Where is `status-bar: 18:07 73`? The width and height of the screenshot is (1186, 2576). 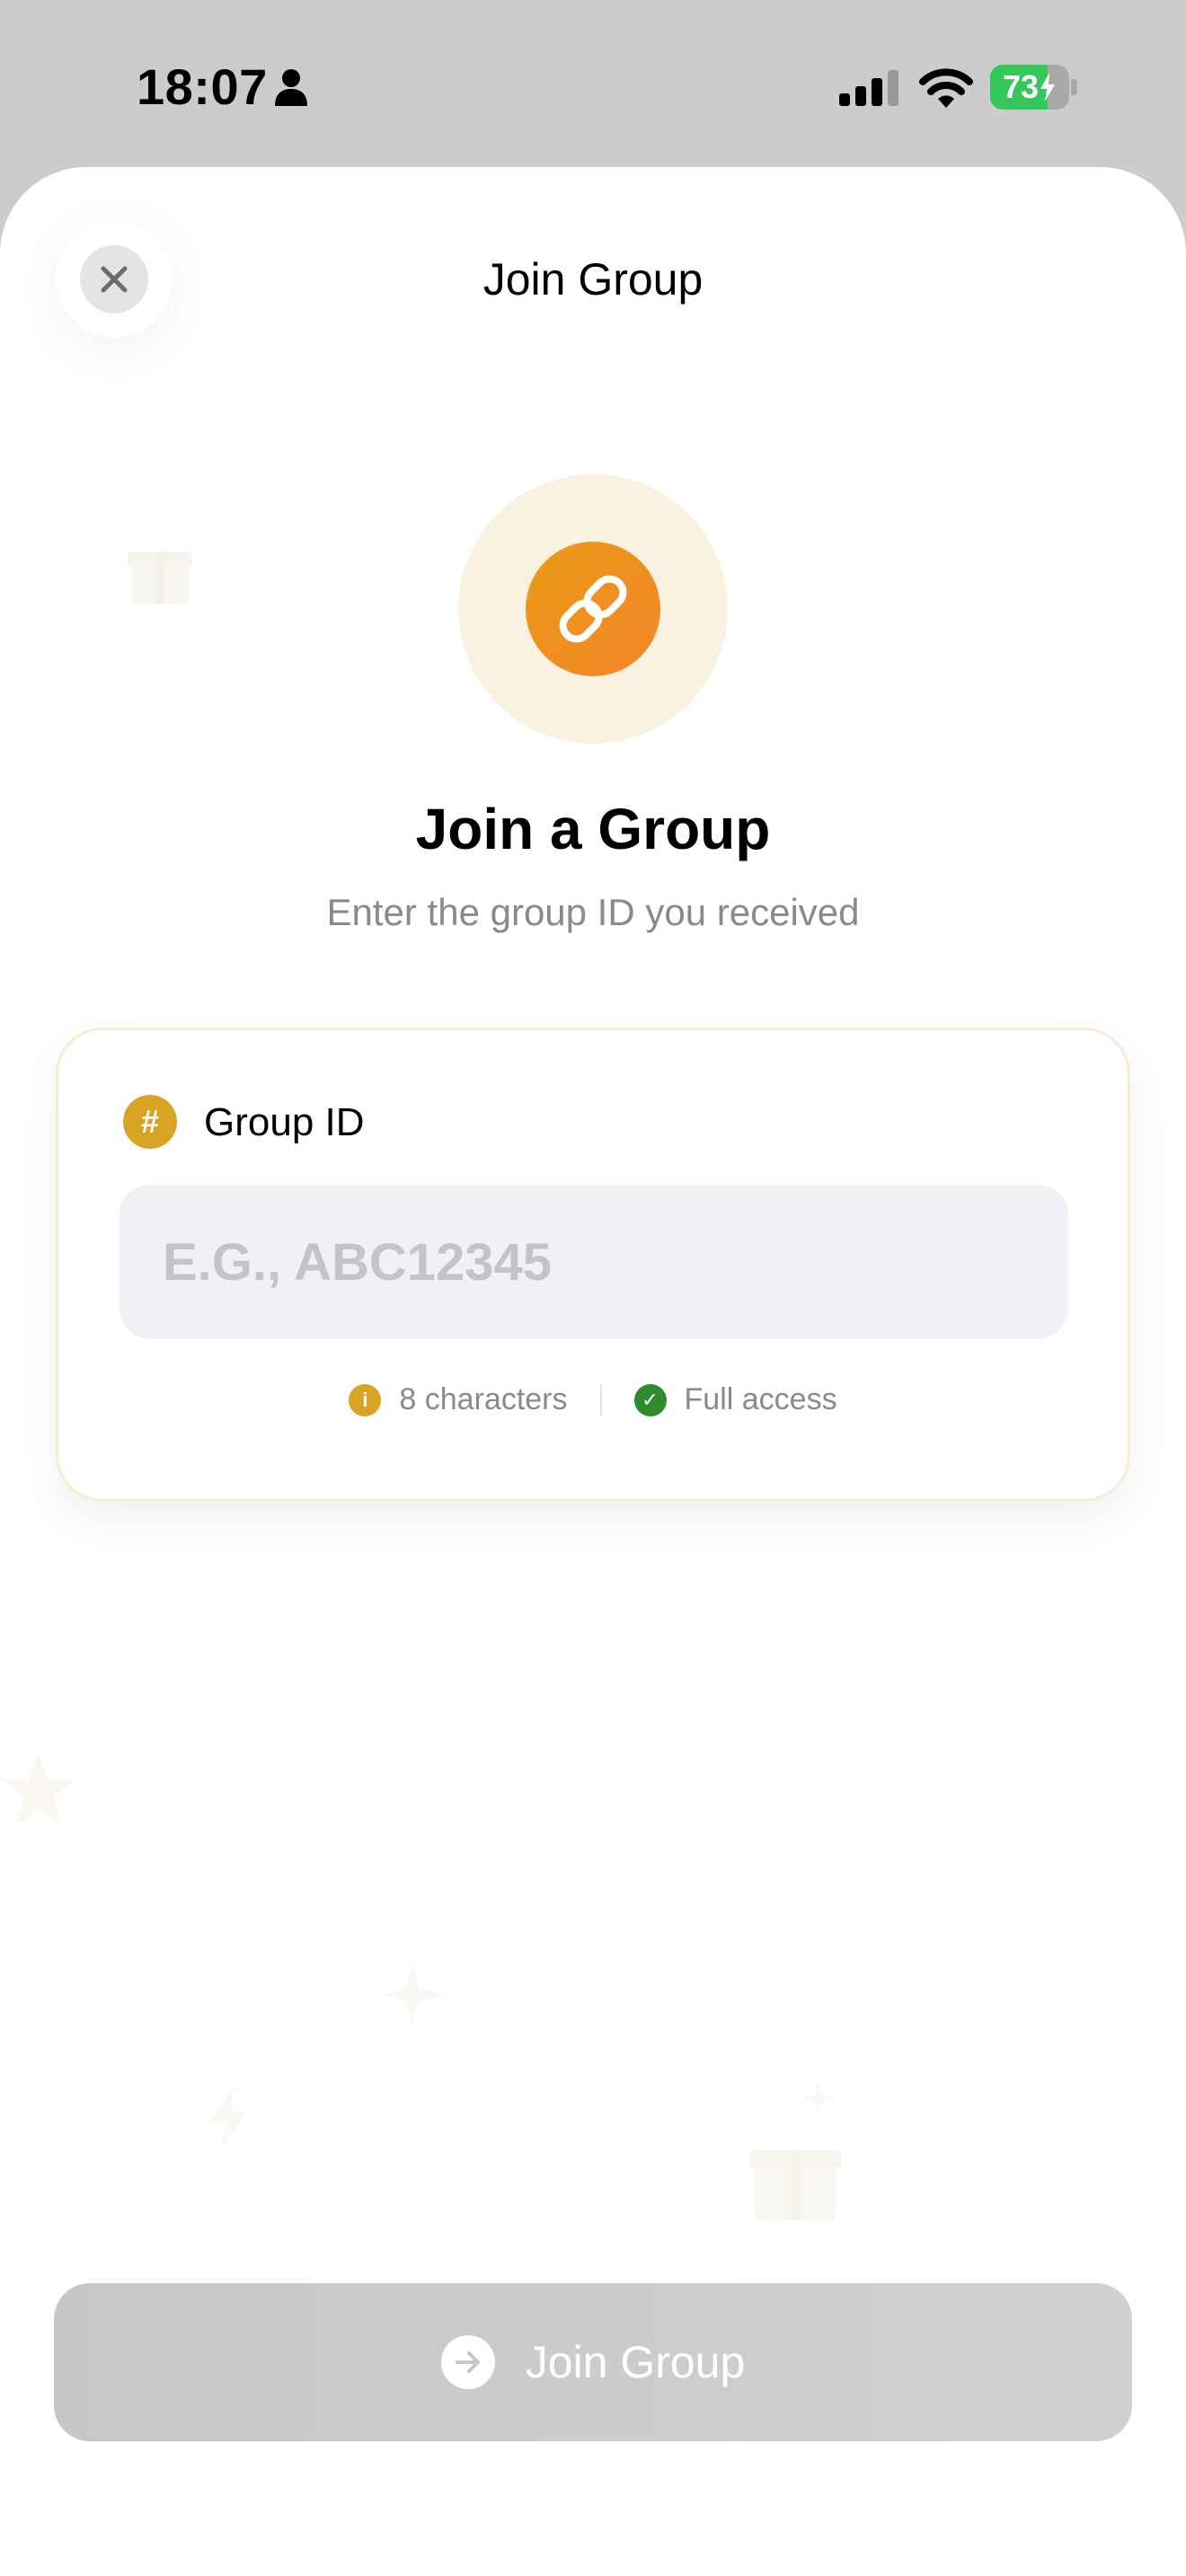 status-bar: 18:07 73 is located at coordinates (593, 83).